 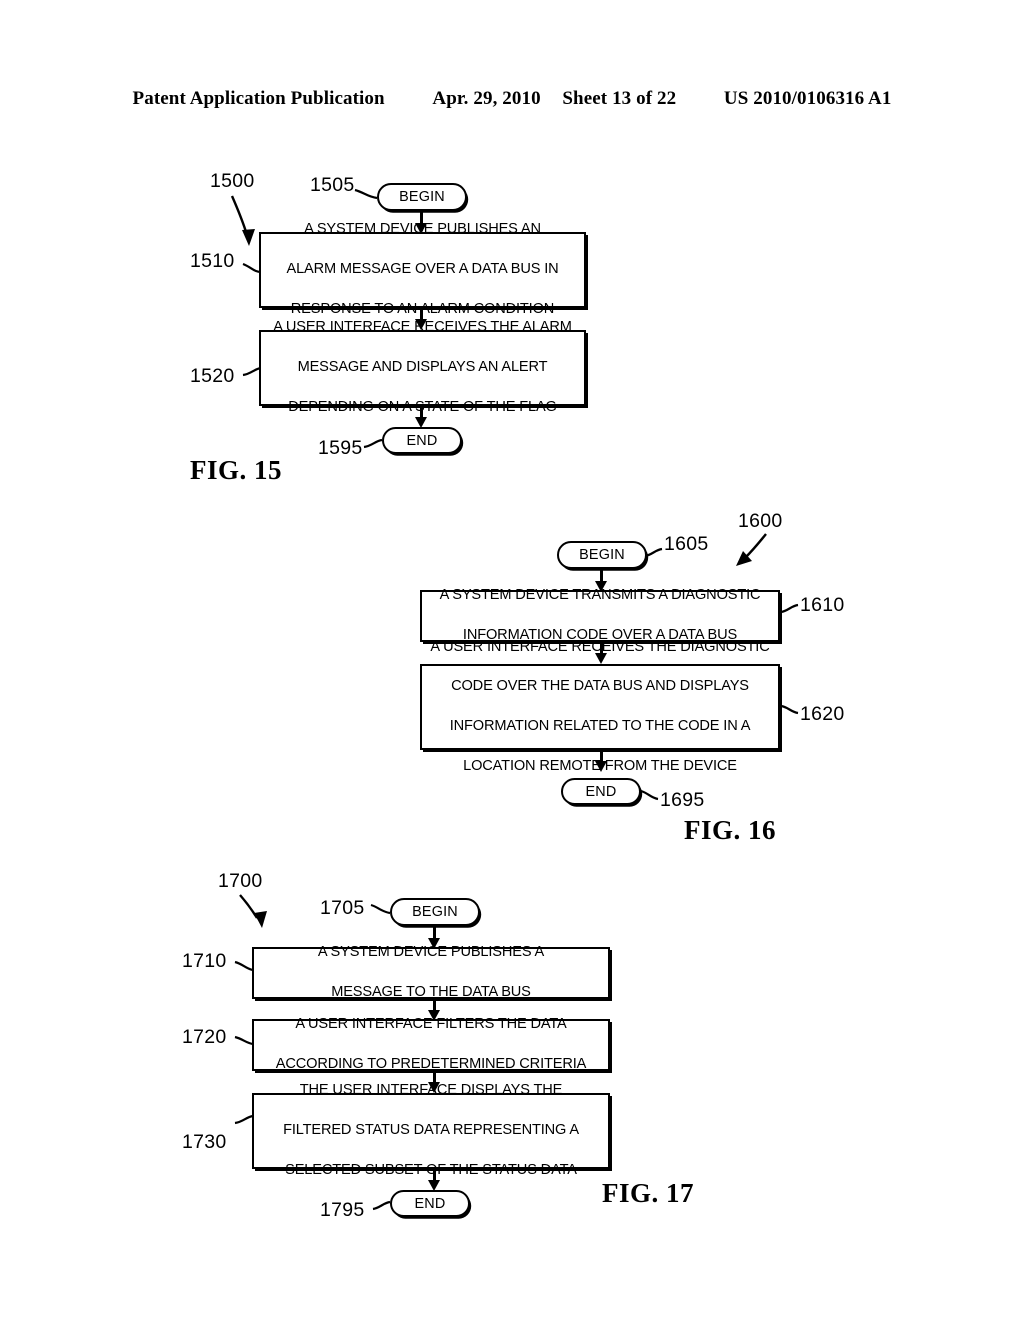 What do you see at coordinates (600, 725) in the screenshot?
I see `box-line: INFORMATION RELATED TO THE CODE IN A` at bounding box center [600, 725].